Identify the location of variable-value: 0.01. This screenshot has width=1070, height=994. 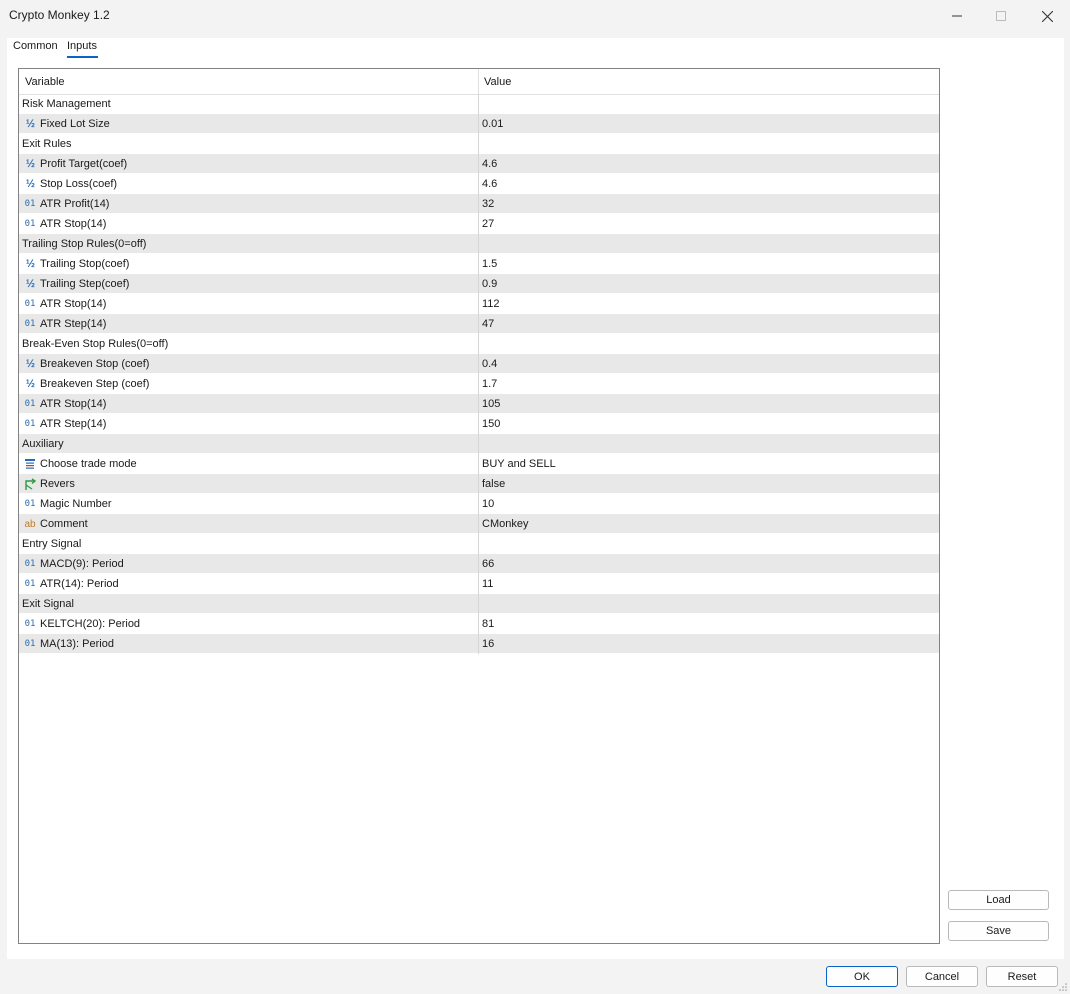
(492, 124).